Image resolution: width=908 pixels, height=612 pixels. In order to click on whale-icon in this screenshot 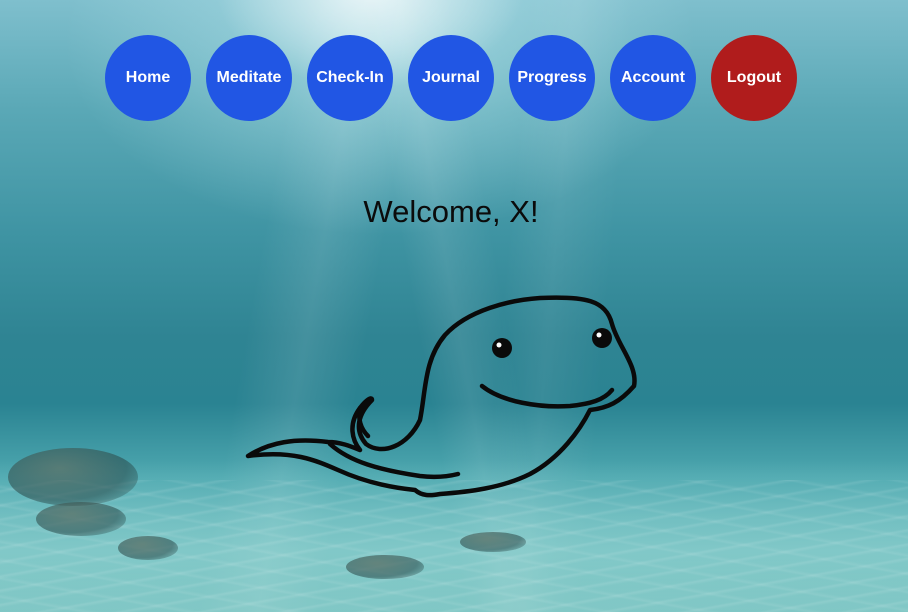, I will do `click(441, 396)`.